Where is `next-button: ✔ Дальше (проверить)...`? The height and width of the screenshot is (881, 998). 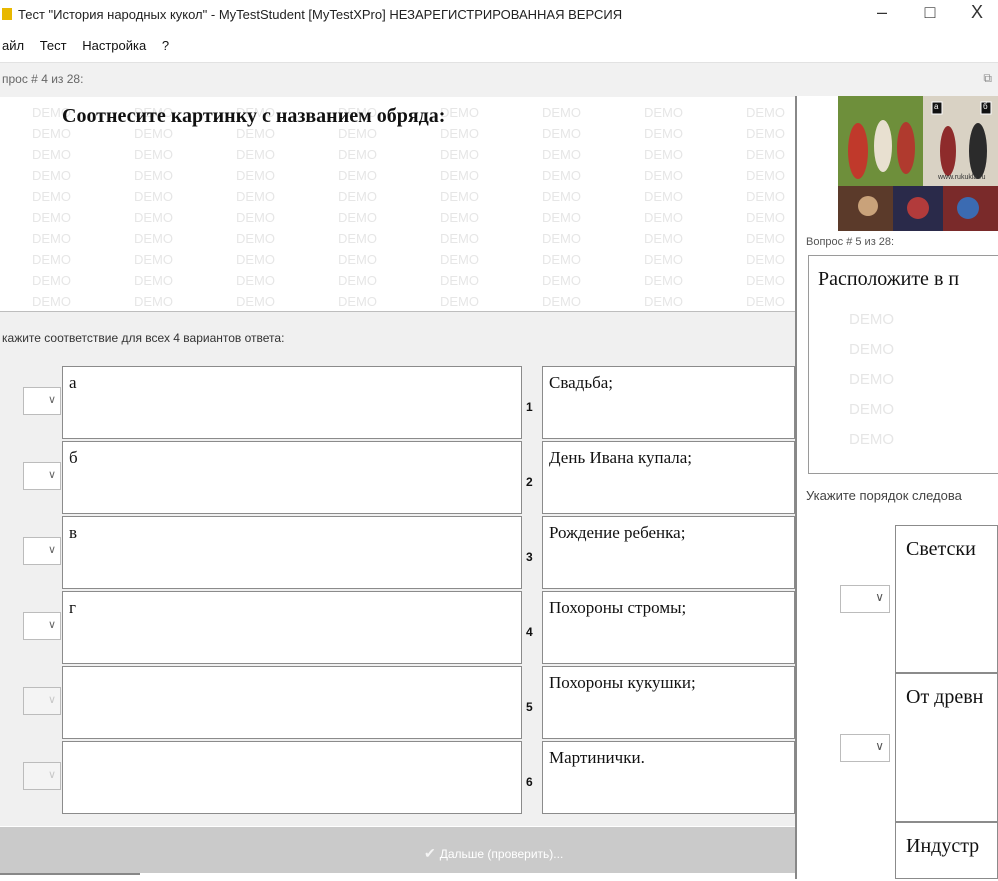 next-button: ✔ Дальше (проверить)... is located at coordinates (493, 853).